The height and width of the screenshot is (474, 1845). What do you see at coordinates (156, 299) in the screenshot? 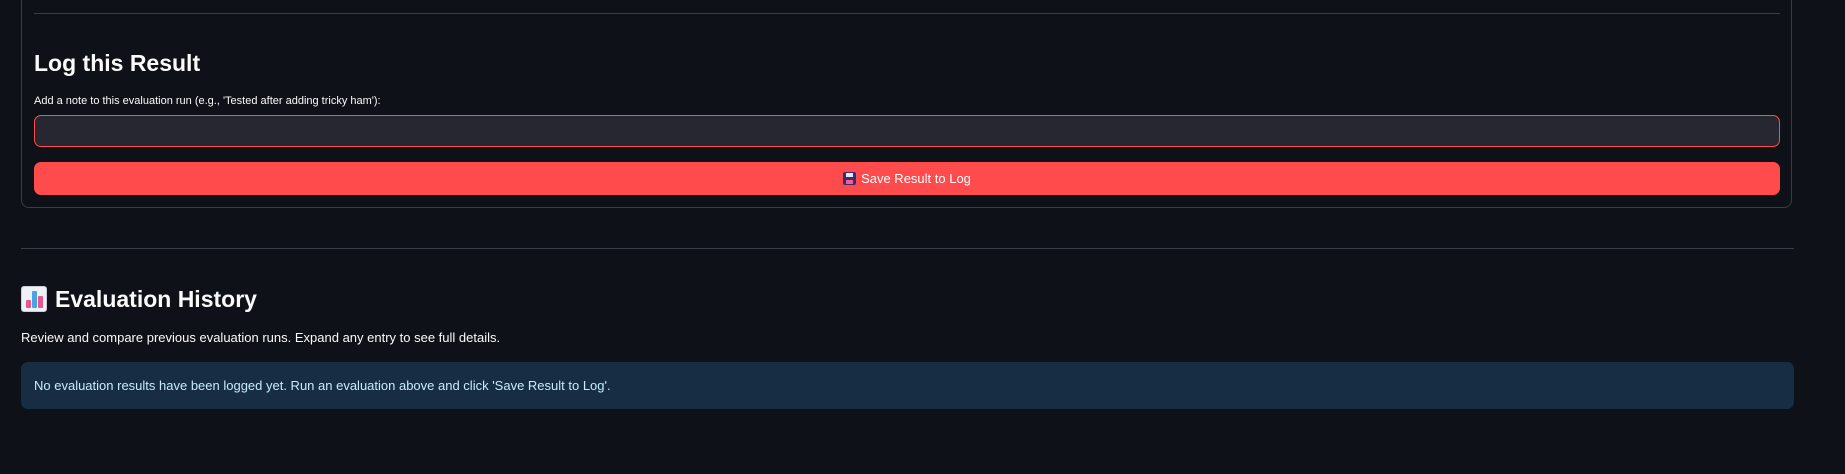
I see `history-title-text: Evaluation History` at bounding box center [156, 299].